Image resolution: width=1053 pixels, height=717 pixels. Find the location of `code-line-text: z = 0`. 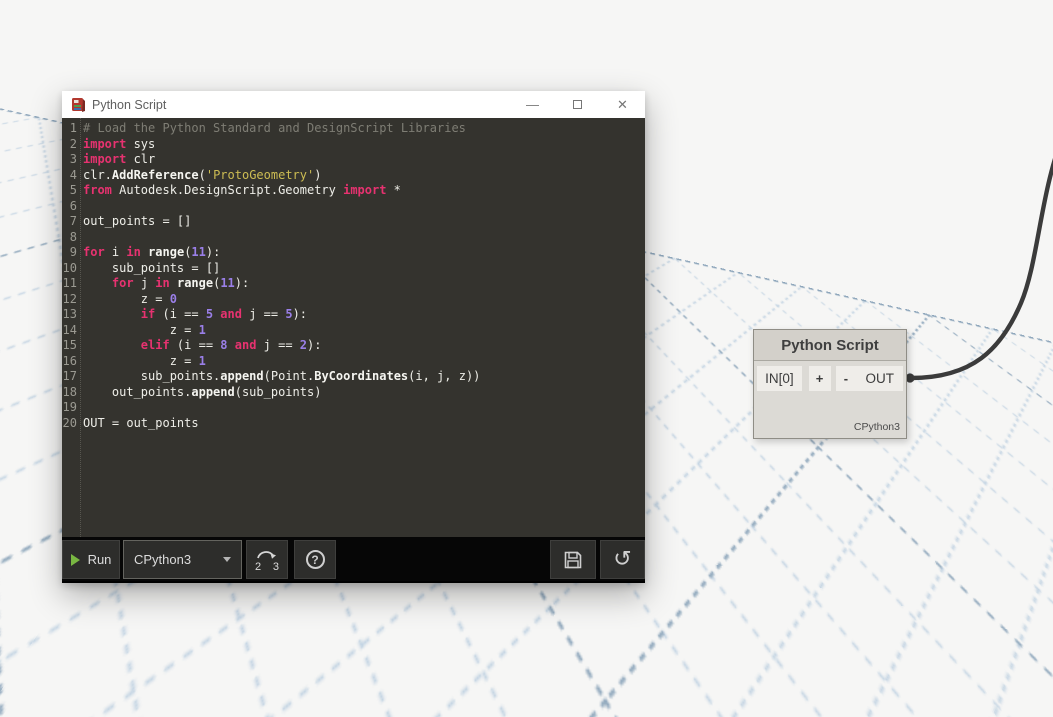

code-line-text: z = 0 is located at coordinates (130, 298).